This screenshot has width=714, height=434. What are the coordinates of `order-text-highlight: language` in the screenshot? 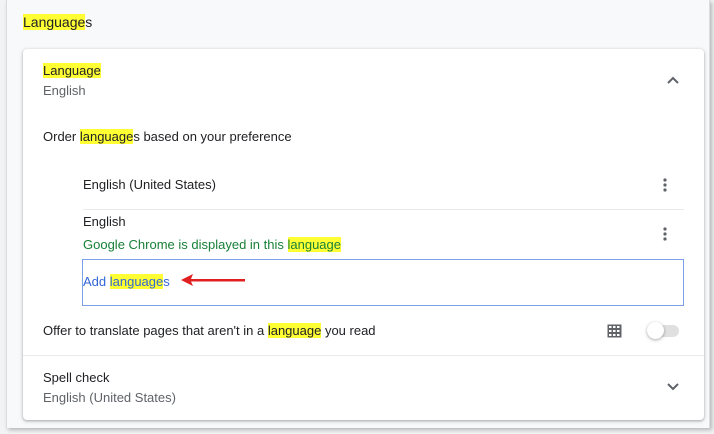 It's located at (106, 136).